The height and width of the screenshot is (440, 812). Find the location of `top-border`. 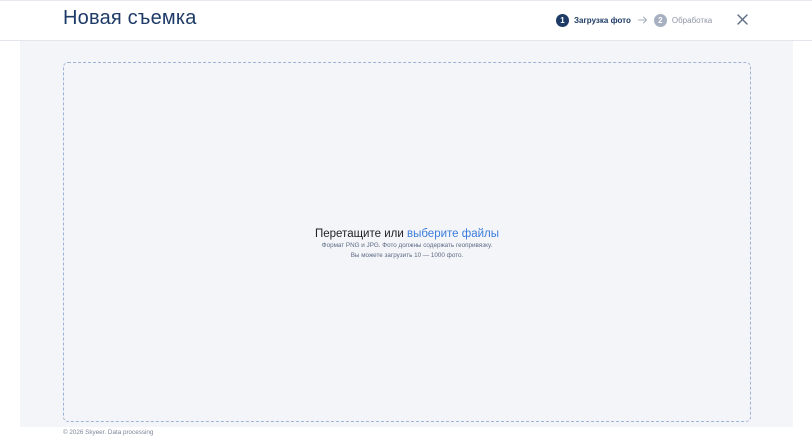

top-border is located at coordinates (406, 0).